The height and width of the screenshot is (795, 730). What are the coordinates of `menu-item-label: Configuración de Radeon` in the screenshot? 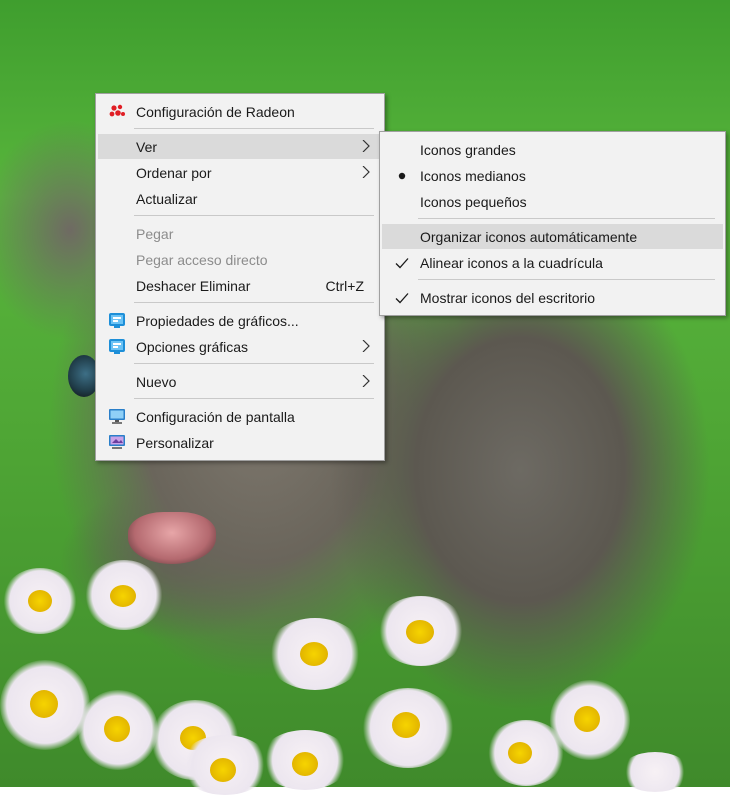 It's located at (215, 111).